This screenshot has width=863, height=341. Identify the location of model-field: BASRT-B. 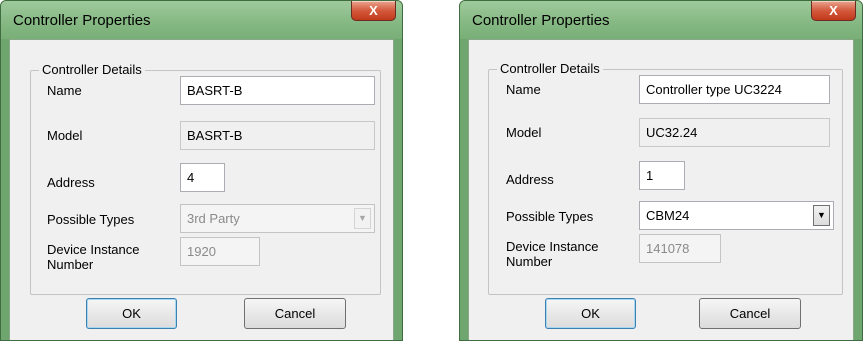
(277, 135).